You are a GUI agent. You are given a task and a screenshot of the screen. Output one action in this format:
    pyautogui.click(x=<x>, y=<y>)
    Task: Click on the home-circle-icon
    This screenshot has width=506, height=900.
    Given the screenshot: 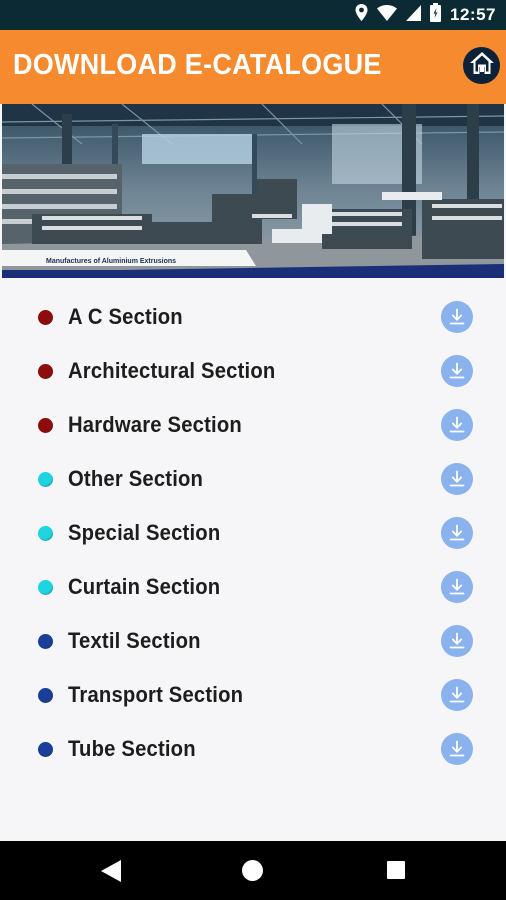 What is the action you would take?
    pyautogui.click(x=252, y=870)
    